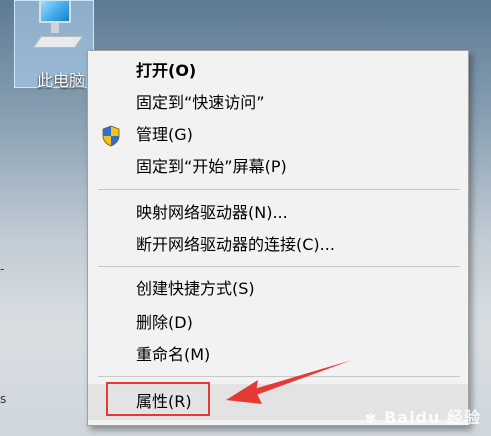 The height and width of the screenshot is (436, 491). I want to click on baidu-watermark: ✾ Baidu 经验, so click(423, 416).